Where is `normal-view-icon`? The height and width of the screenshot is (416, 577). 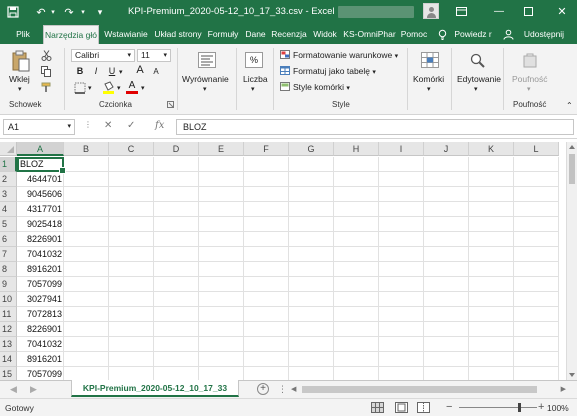 normal-view-icon is located at coordinates (377, 407).